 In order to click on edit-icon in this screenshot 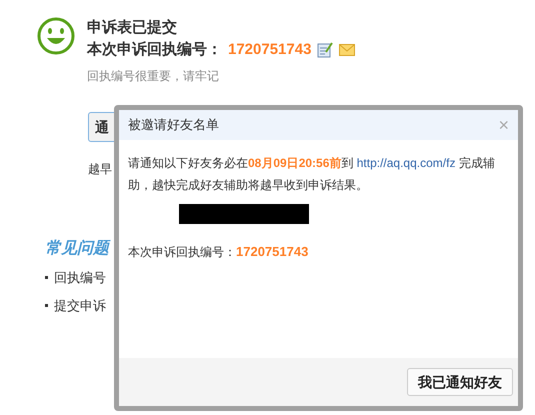, I will do `click(325, 50)`.